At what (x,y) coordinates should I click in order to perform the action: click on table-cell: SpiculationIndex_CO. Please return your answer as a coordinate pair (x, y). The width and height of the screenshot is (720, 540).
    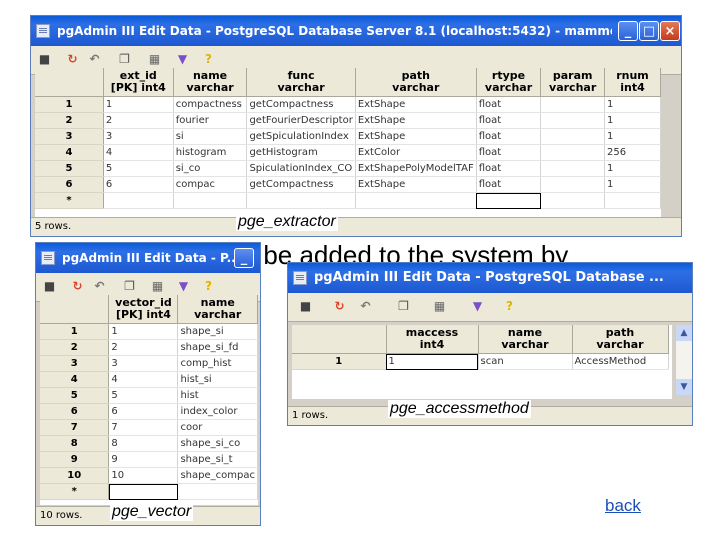
    Looking at the image, I should click on (301, 168).